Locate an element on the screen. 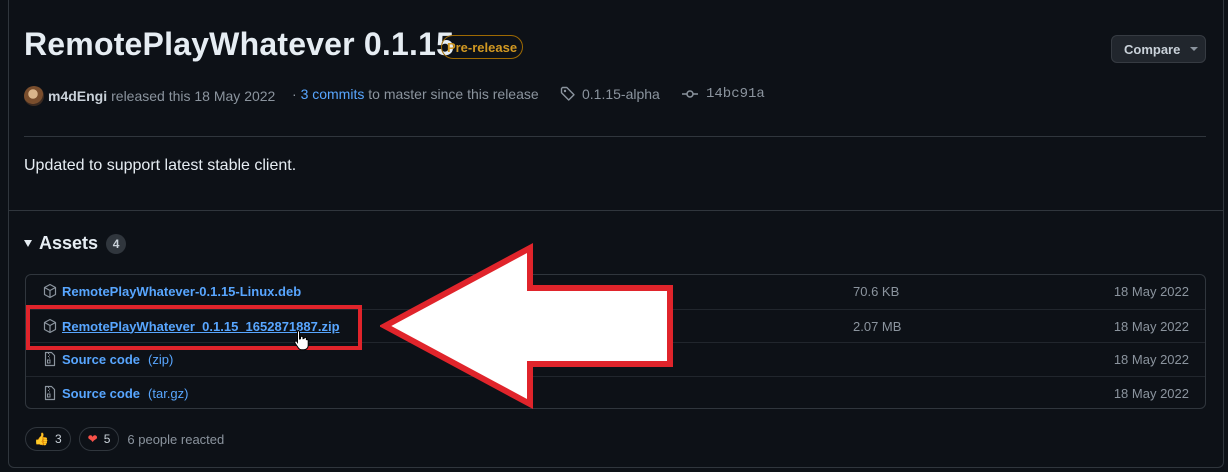 The image size is (1228, 472). commit-line: 14bc91a is located at coordinates (723, 94).